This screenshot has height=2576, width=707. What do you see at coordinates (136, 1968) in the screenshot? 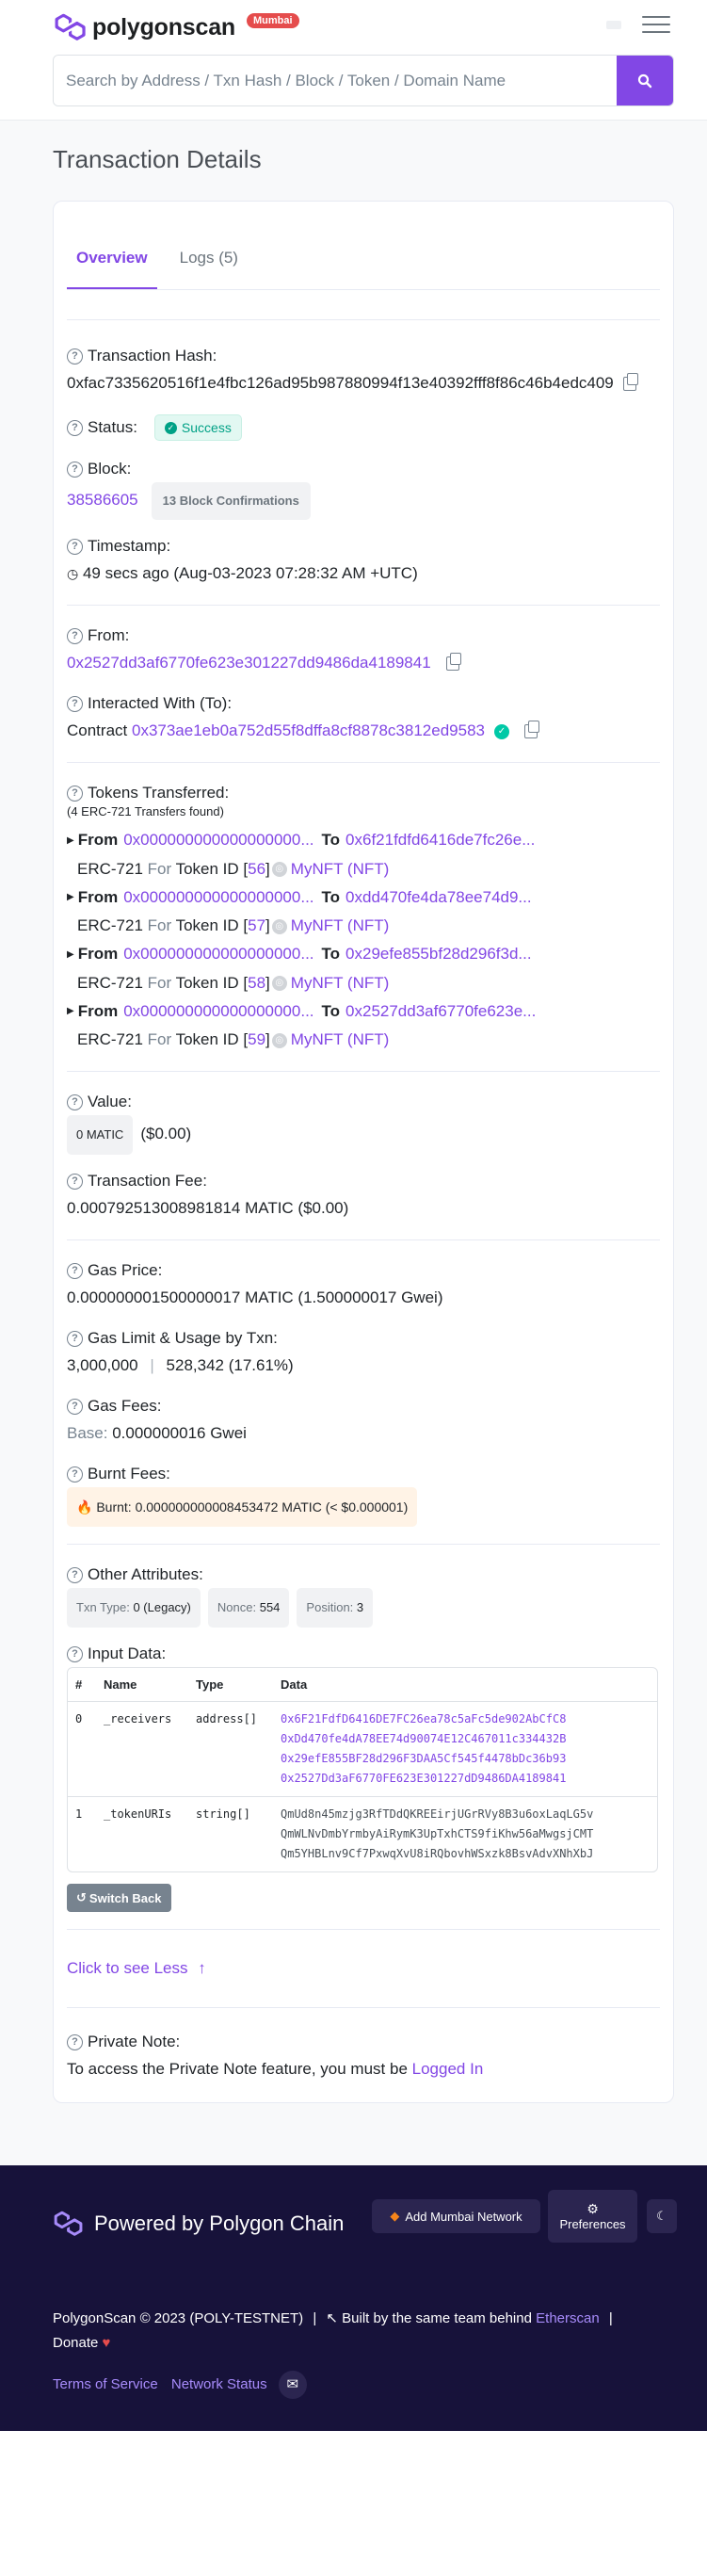
I see `see-less-link: Click to see Less ↑` at bounding box center [136, 1968].